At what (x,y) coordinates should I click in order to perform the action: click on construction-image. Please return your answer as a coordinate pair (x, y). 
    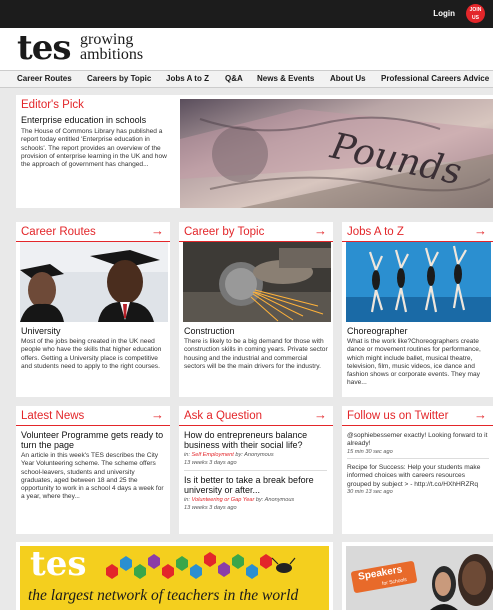
    Looking at the image, I should click on (257, 282).